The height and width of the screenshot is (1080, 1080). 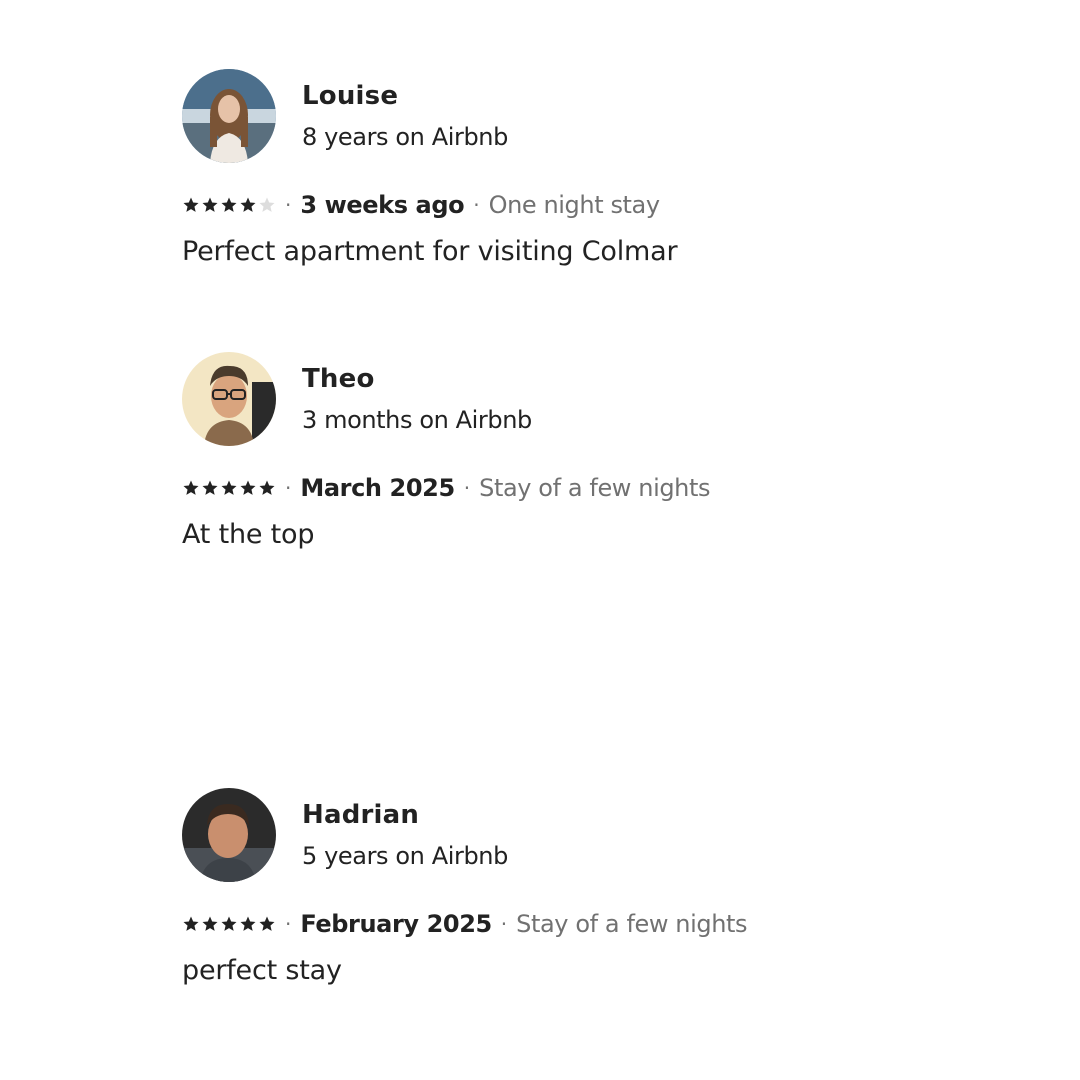 I want to click on review-meta: · 3 weeks ago · One night stay, so click(x=532, y=205).